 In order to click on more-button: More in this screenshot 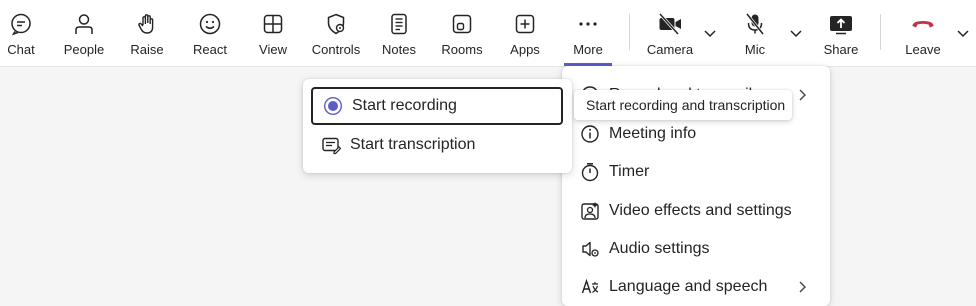, I will do `click(588, 33)`.